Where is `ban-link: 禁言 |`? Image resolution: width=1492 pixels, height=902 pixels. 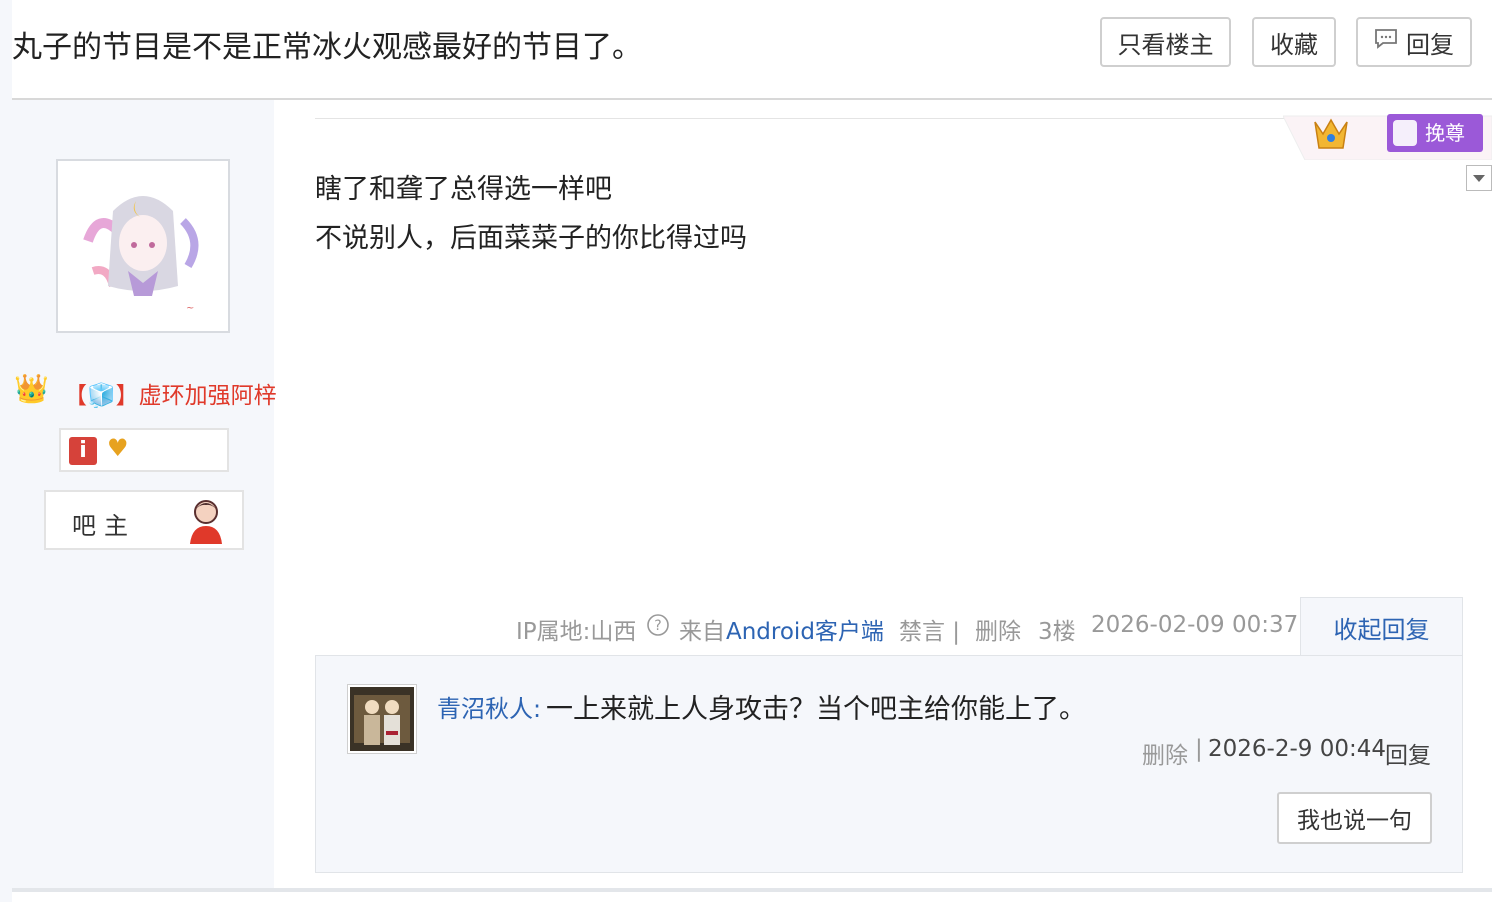
ban-link: 禁言 | is located at coordinates (929, 629).